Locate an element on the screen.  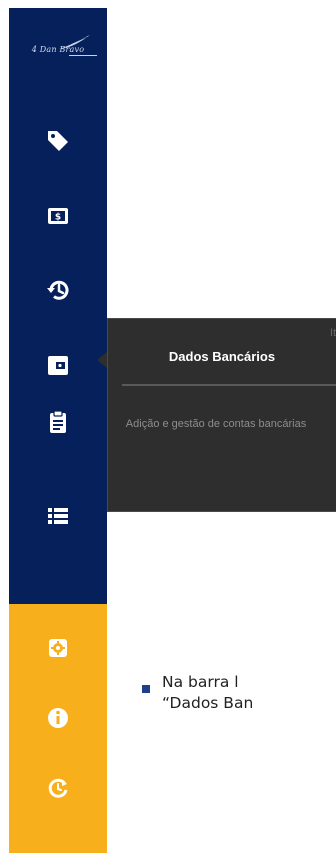
wallet-icon is located at coordinates (58, 365).